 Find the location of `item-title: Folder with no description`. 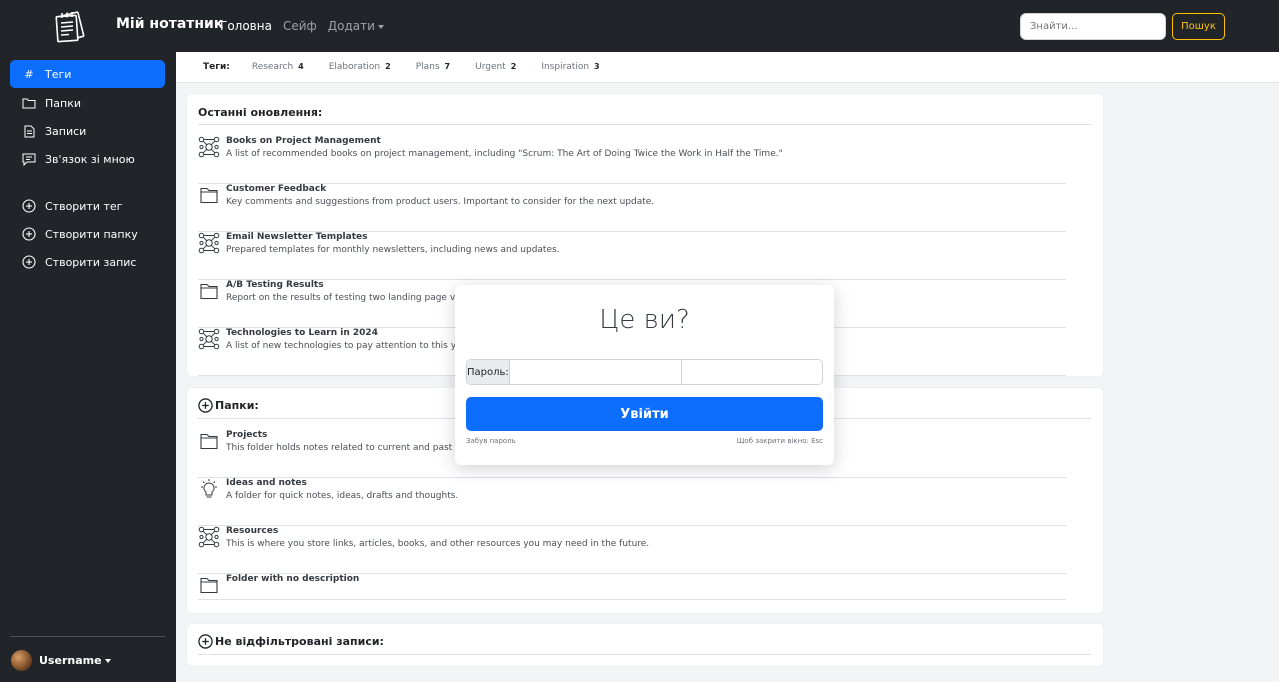

item-title: Folder with no description is located at coordinates (292, 579).